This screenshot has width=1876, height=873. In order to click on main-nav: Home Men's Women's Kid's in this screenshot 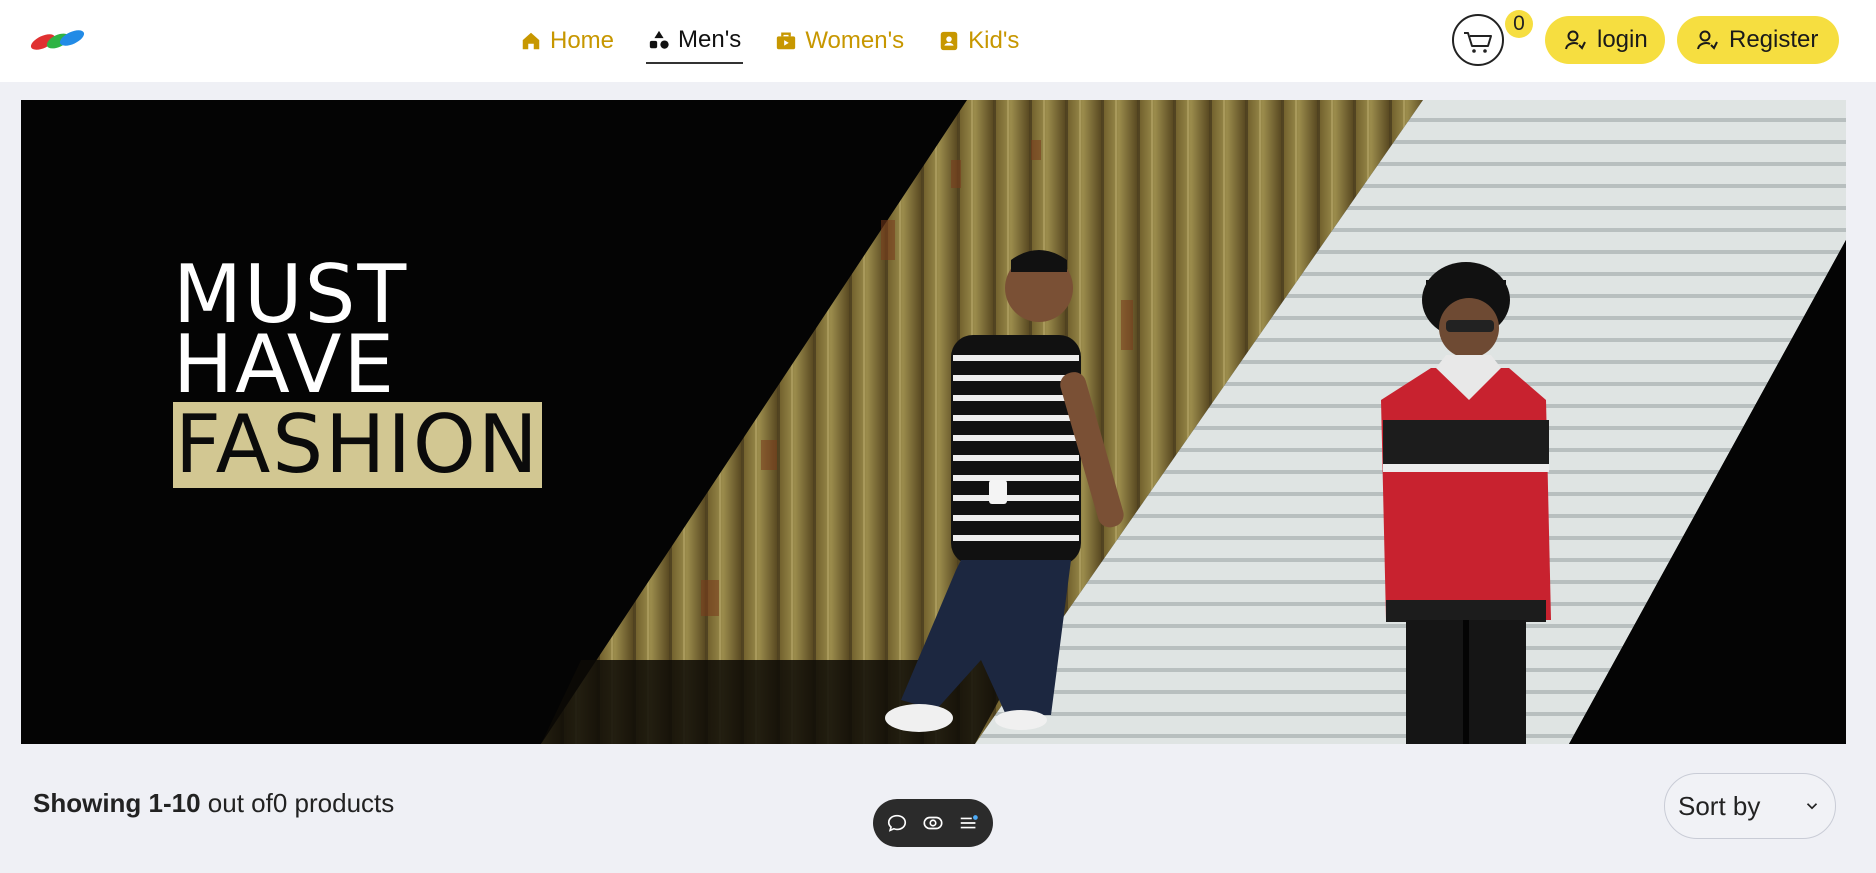, I will do `click(784, 41)`.